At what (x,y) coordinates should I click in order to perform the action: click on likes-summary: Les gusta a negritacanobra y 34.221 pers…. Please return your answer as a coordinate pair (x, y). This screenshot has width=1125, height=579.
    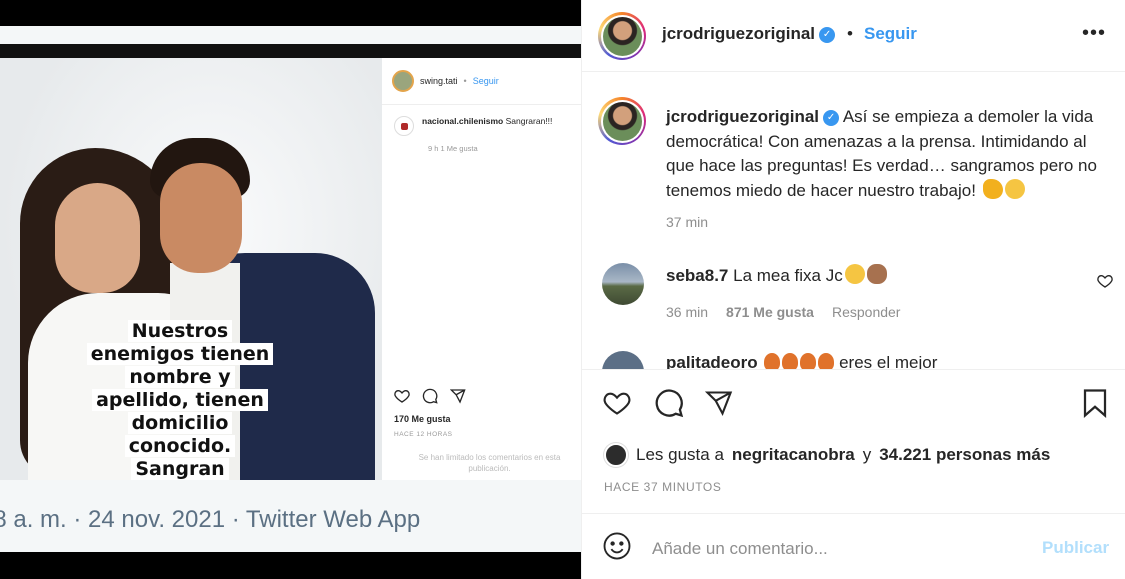
    Looking at the image, I should click on (827, 455).